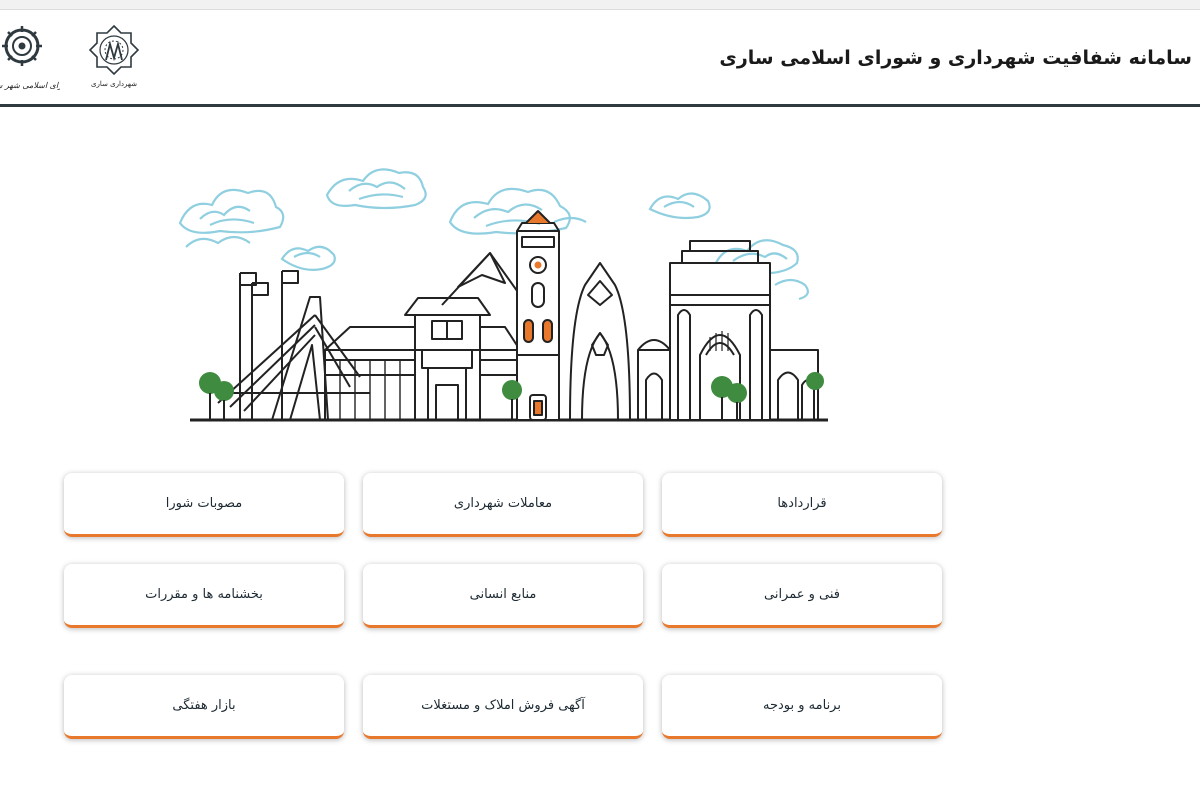 The image size is (1200, 800). I want to click on tile-label: برنامه و بودجه, so click(802, 705).